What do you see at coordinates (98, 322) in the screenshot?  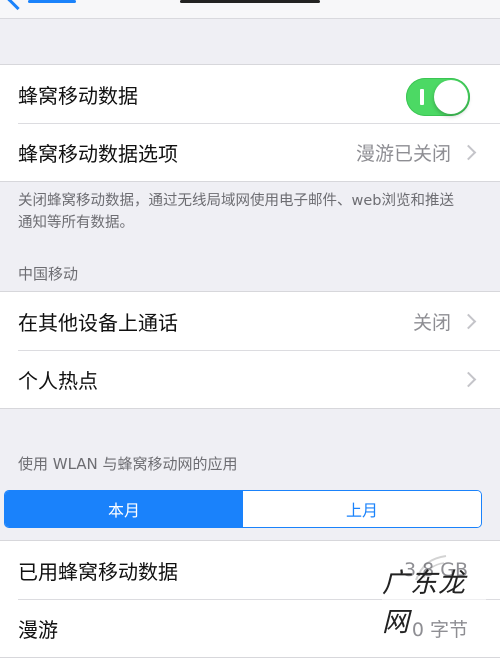 I see `calls-on-other-devices-label: 在其他设备上通话` at bounding box center [98, 322].